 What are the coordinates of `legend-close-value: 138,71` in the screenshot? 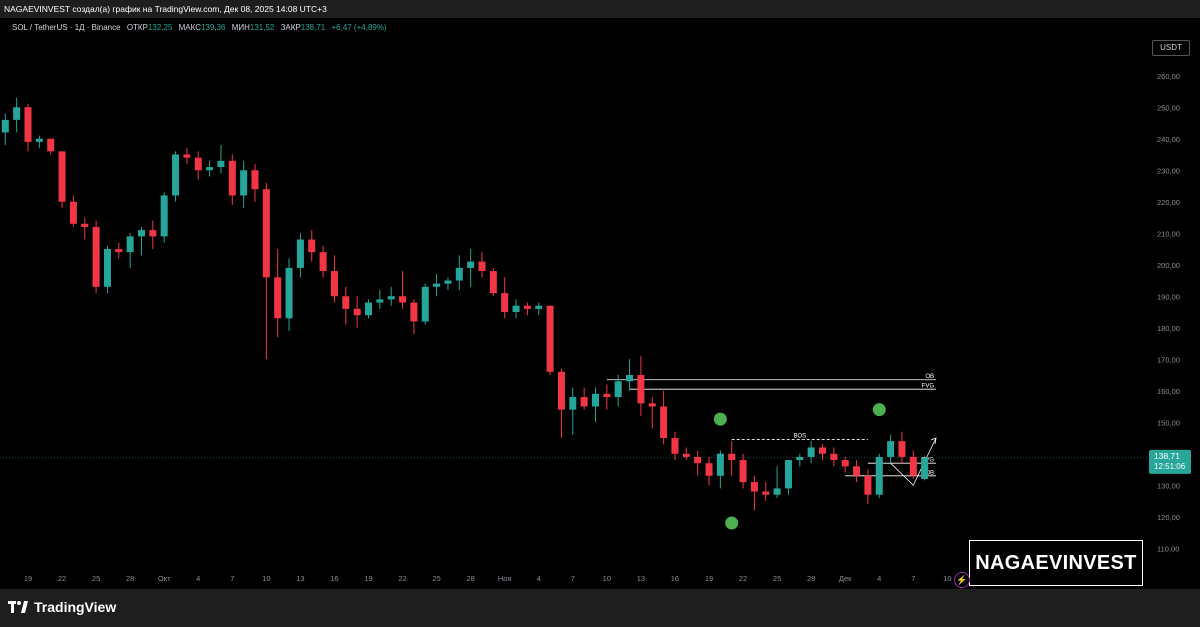 It's located at (313, 27).